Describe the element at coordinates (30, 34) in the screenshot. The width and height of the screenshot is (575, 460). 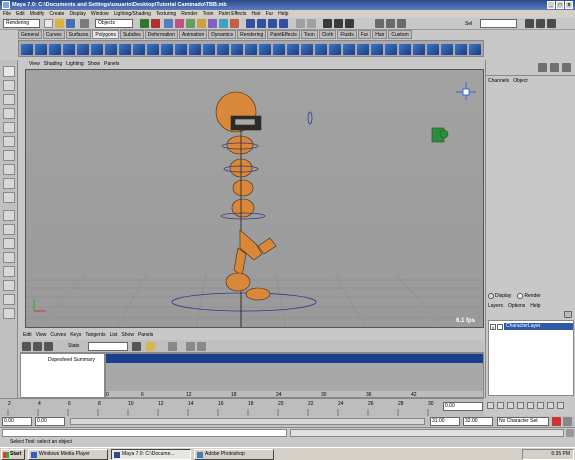
I see `tab-general: General` at that location.